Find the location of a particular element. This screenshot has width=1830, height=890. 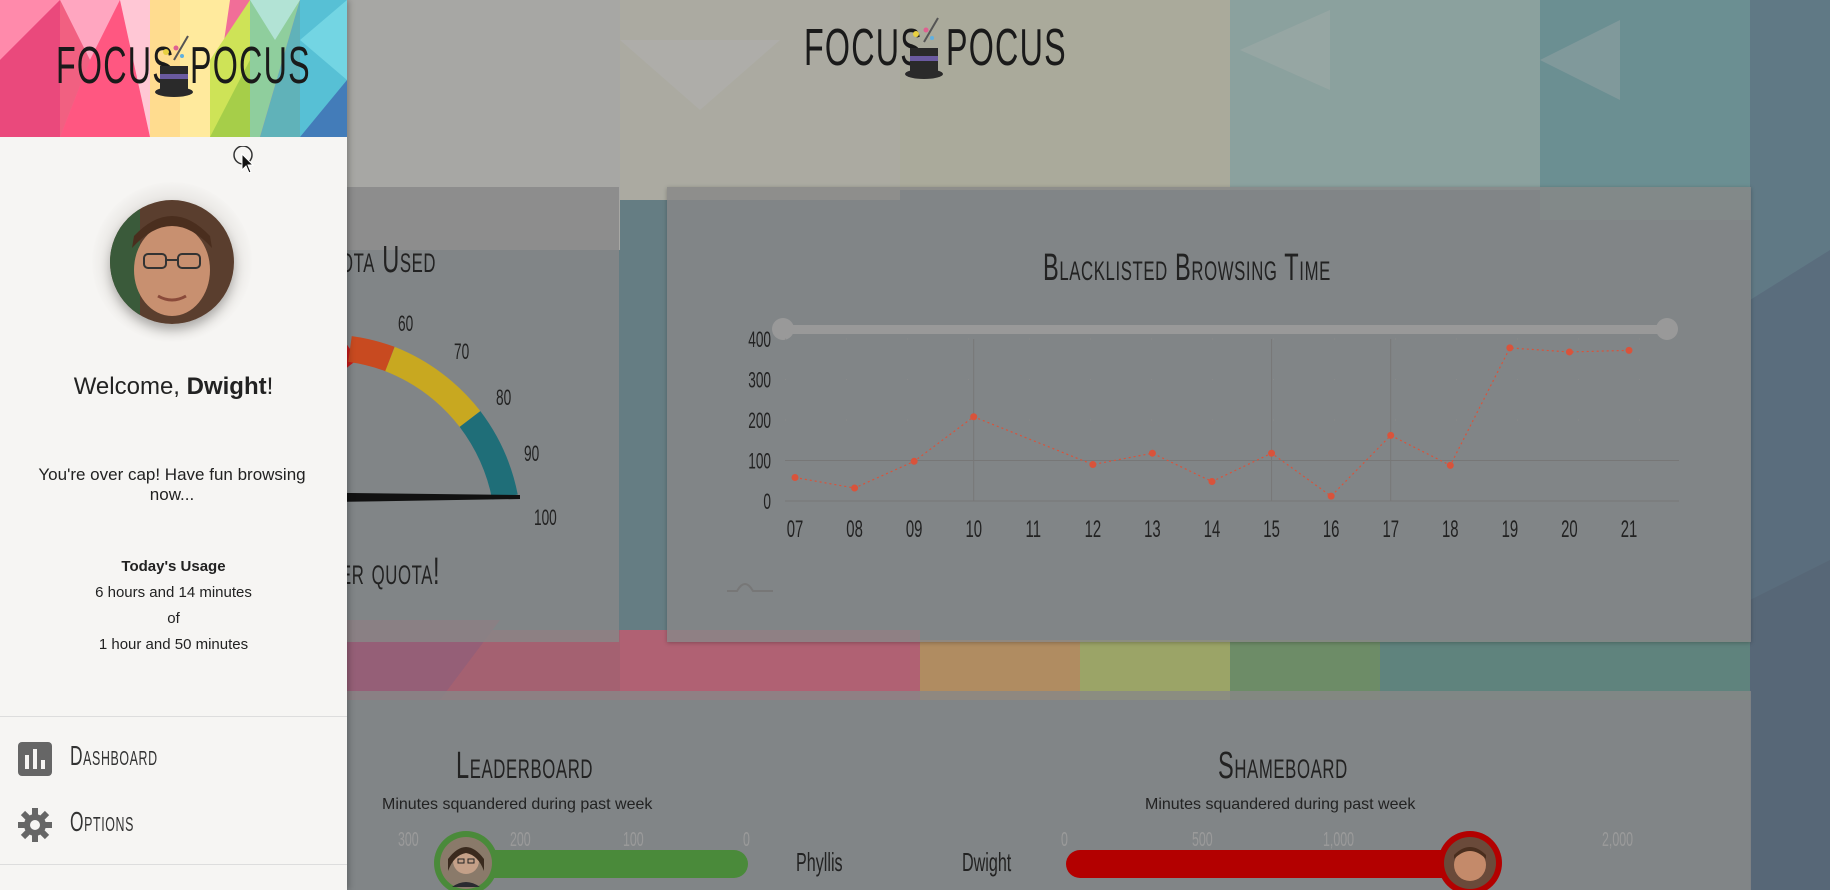

magic-hat-icon is located at coordinates (924, 48).